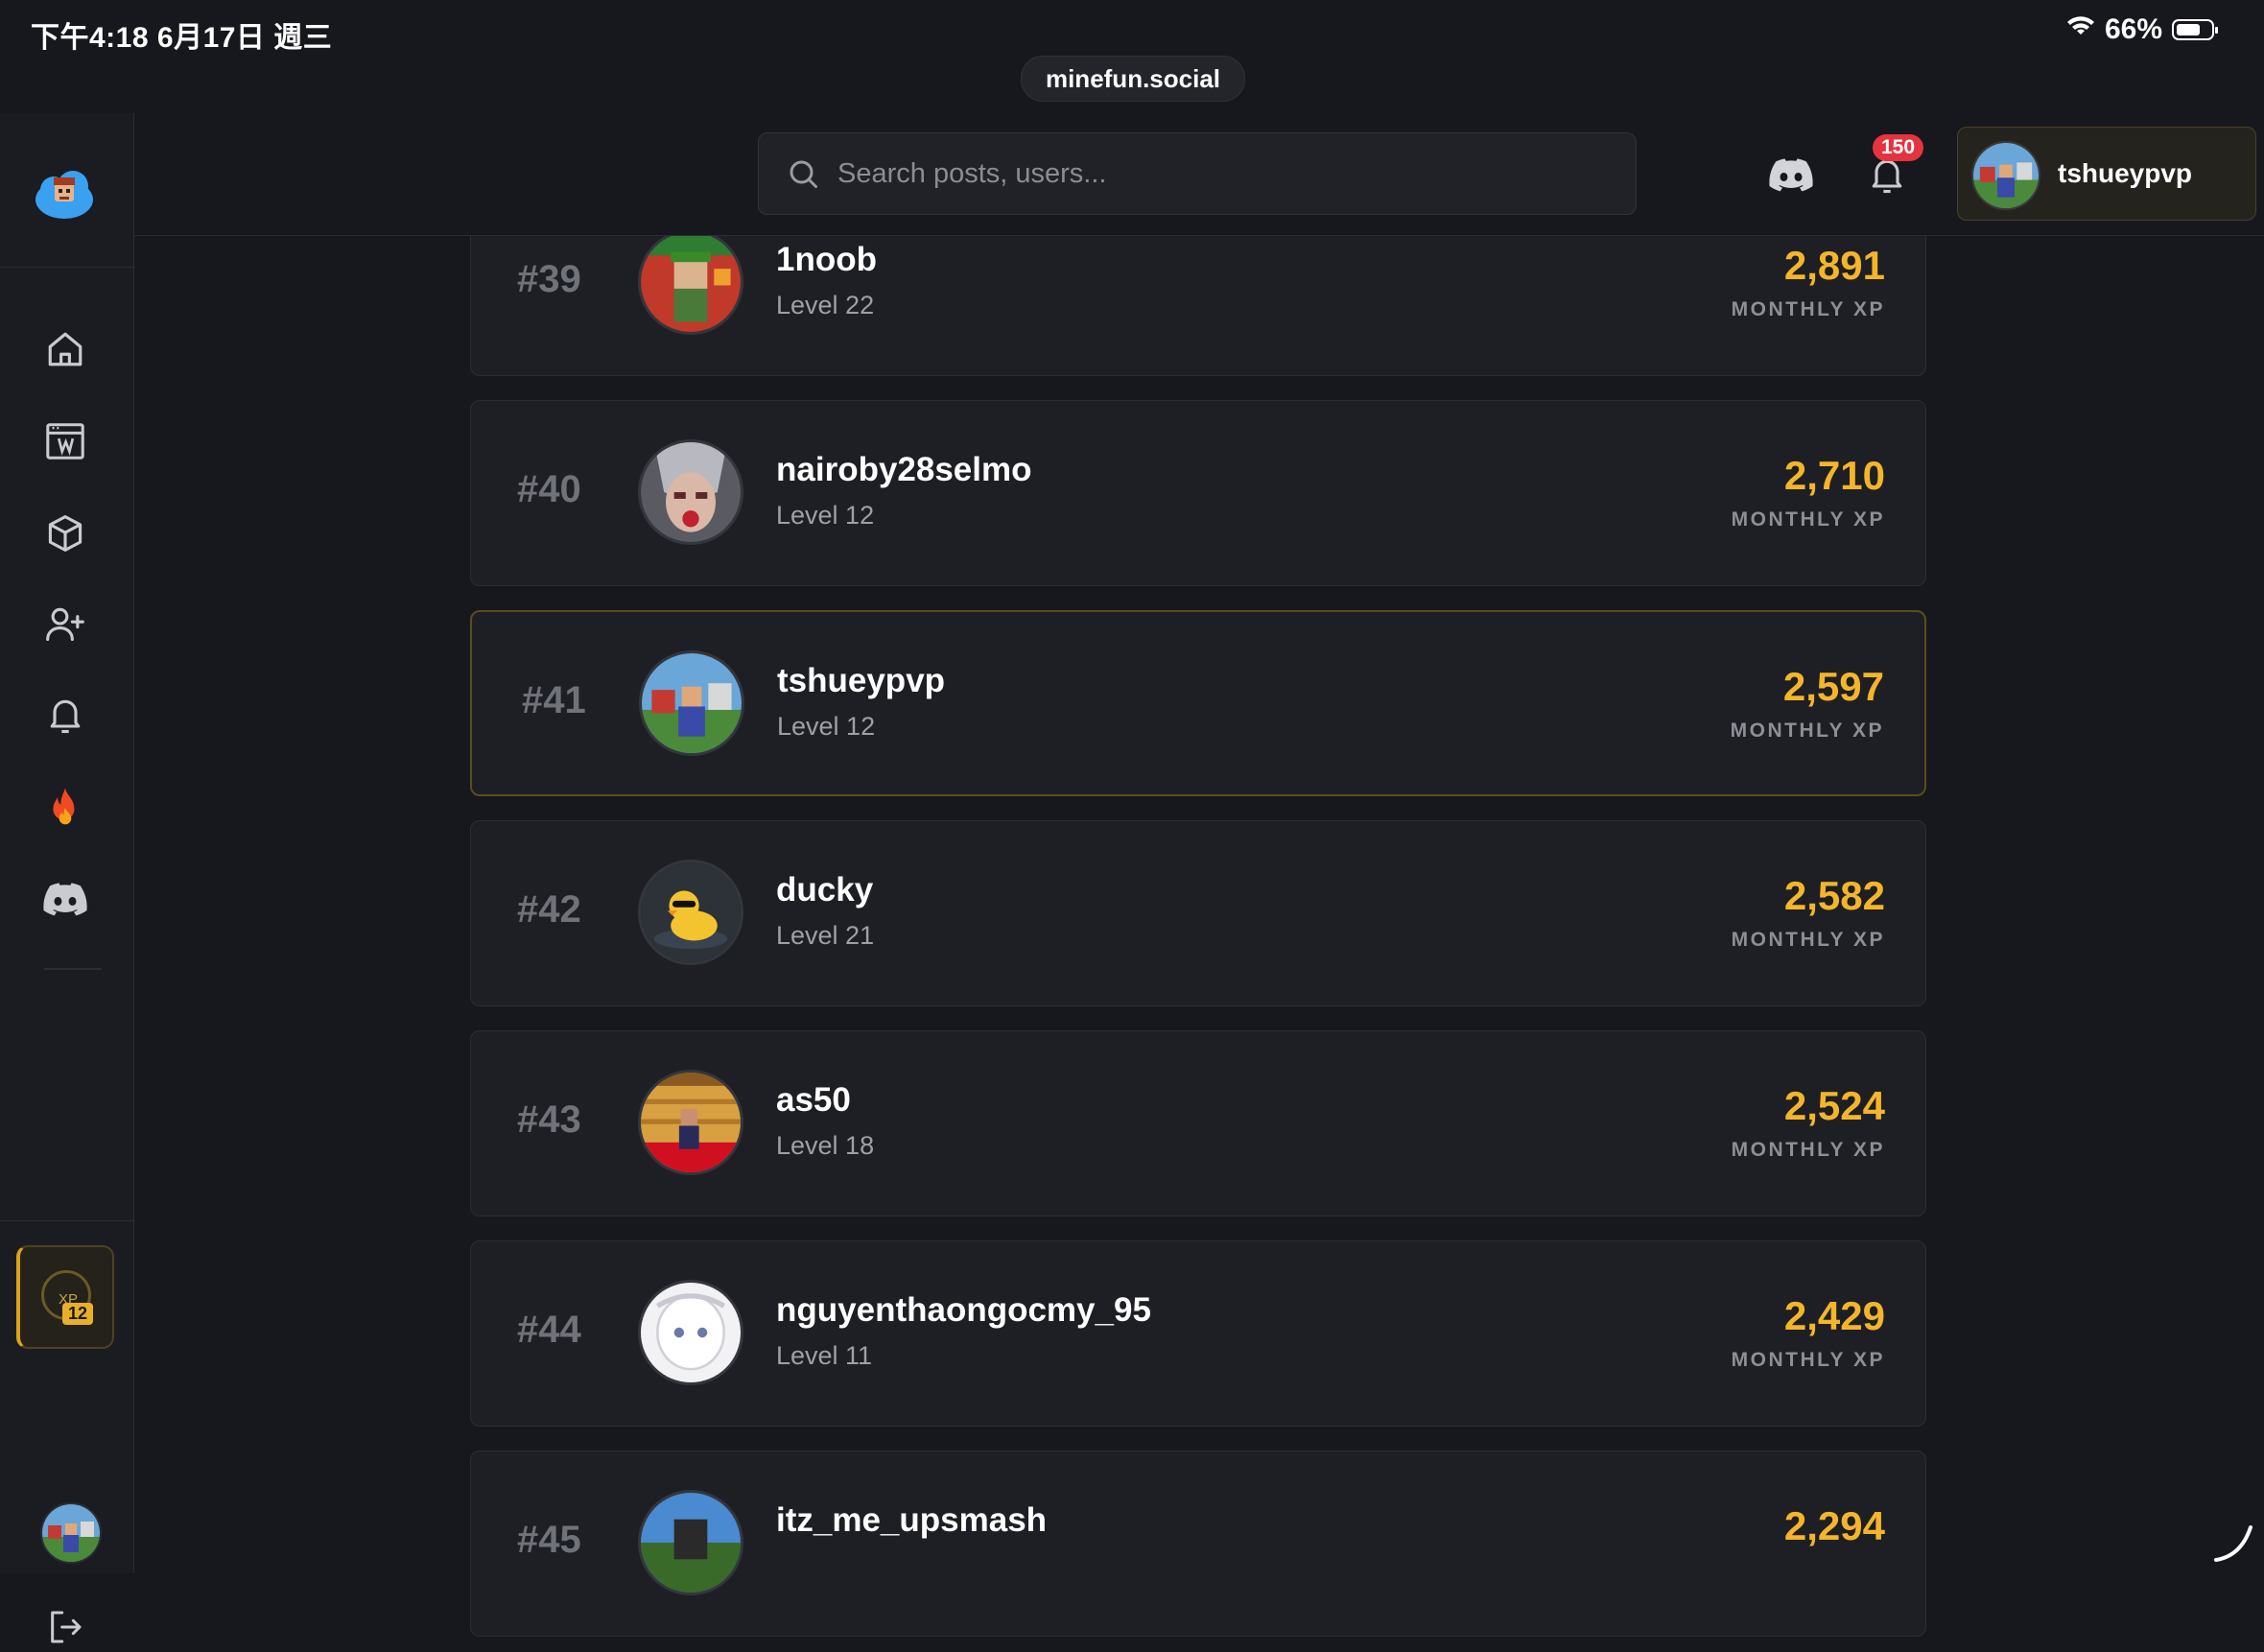 This screenshot has height=1652, width=2264. Describe the element at coordinates (1132, 31) in the screenshot. I see `status-bar: 下午4:18 6月17日 週三 66%` at that location.